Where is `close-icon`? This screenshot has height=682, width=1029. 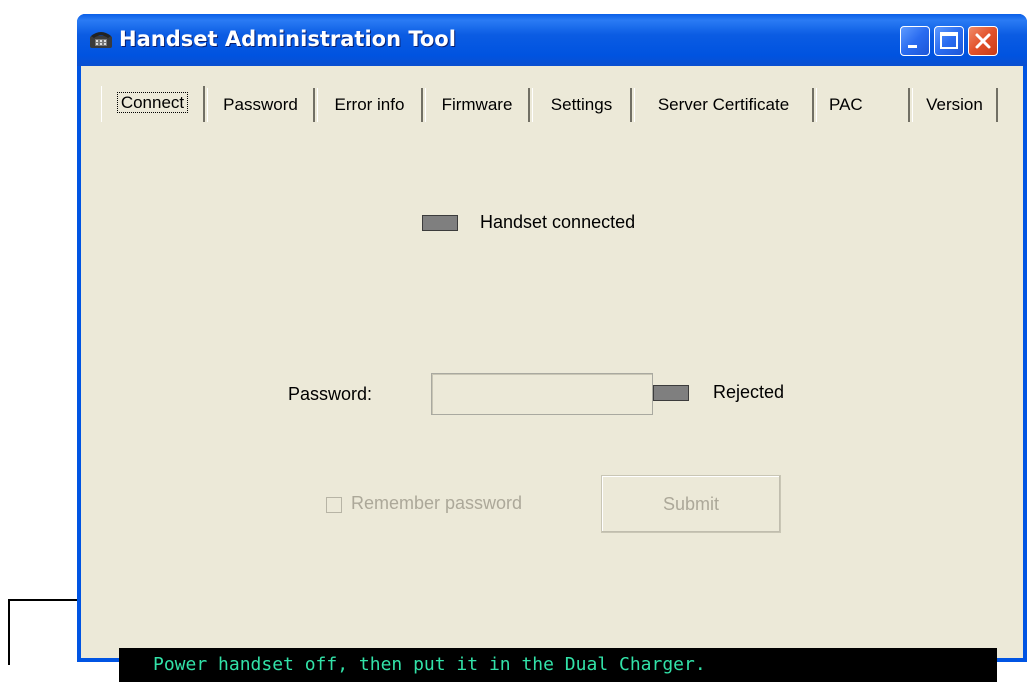
close-icon is located at coordinates (983, 41).